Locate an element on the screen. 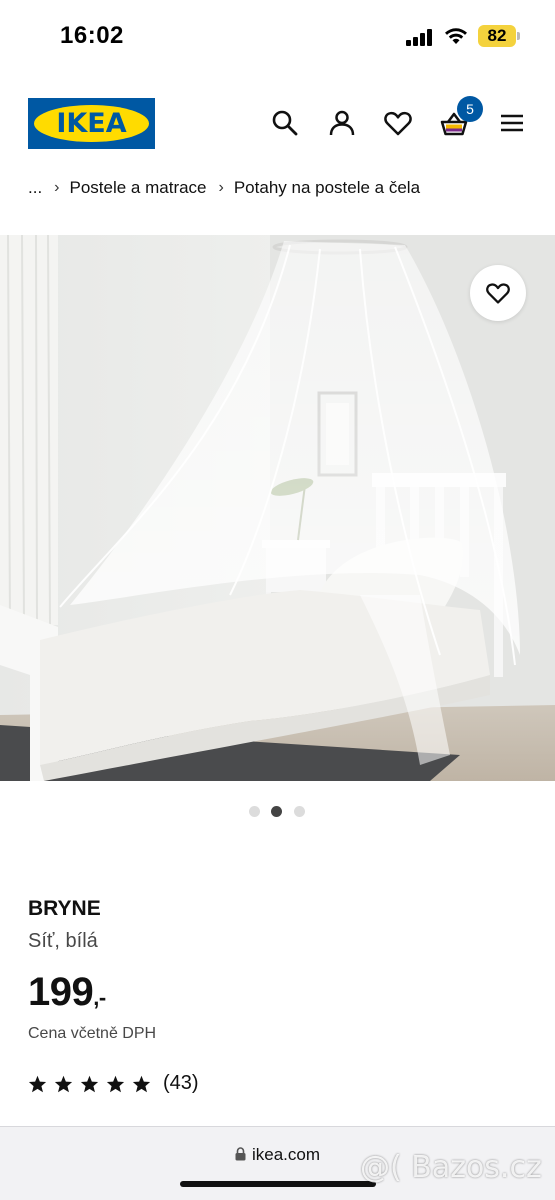  watermark: @( Bazos.cz is located at coordinates (451, 1167).